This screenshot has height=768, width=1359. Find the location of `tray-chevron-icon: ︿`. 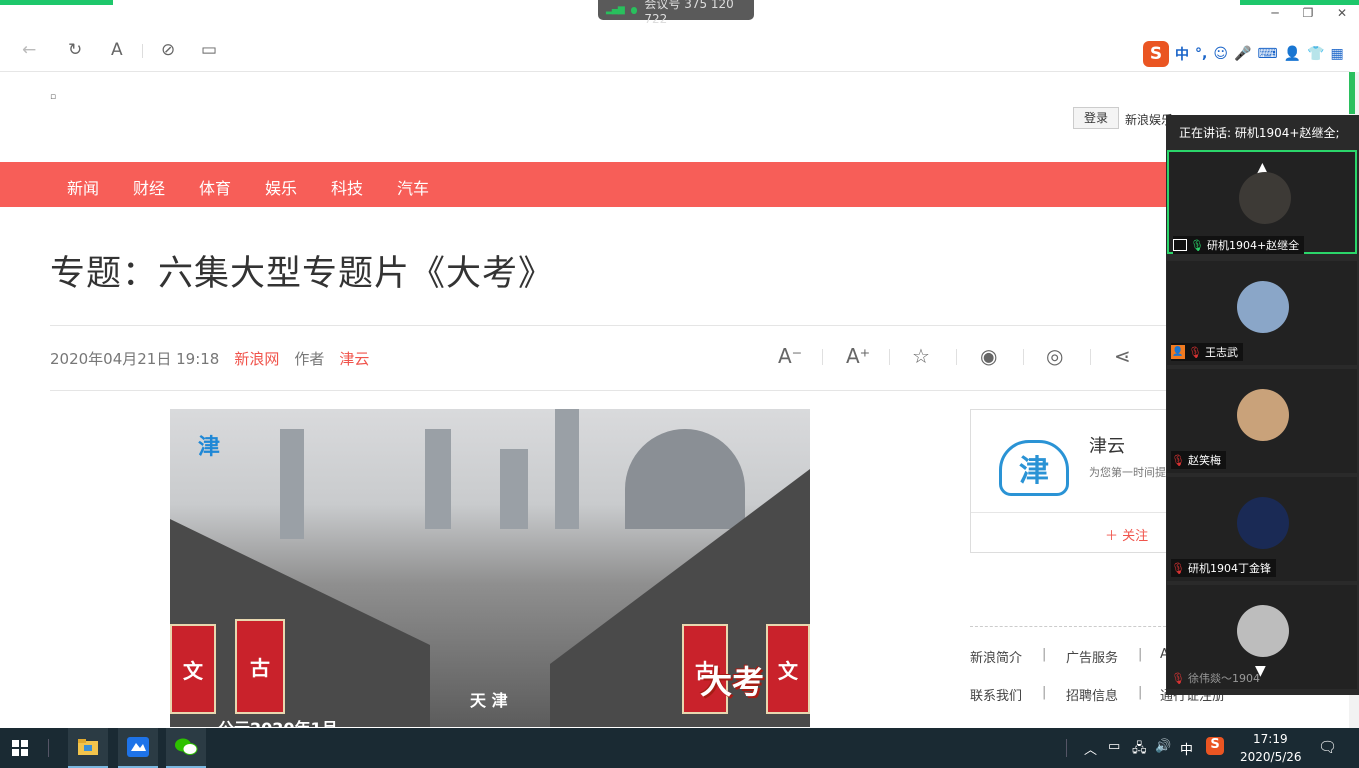

tray-chevron-icon: ︿ is located at coordinates (1090, 748).